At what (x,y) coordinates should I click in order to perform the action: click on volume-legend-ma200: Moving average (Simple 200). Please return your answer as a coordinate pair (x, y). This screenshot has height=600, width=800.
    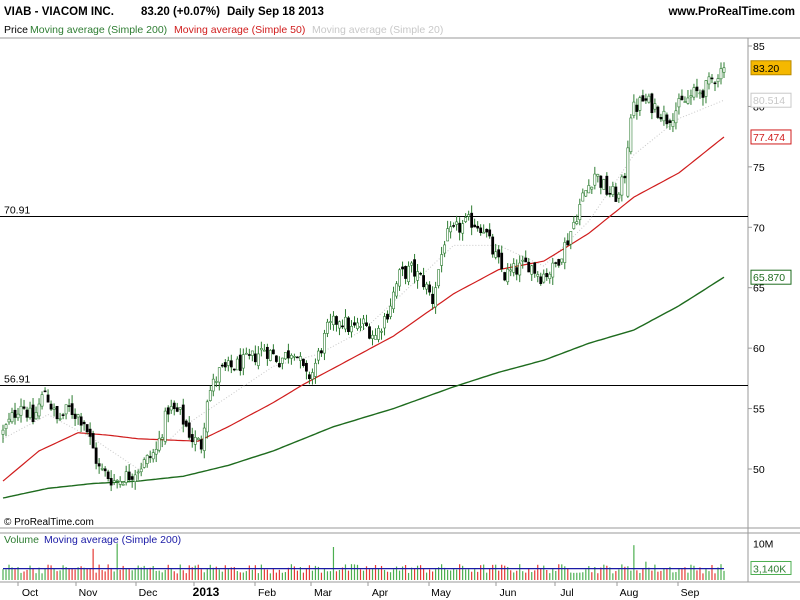
    Looking at the image, I should click on (112, 540).